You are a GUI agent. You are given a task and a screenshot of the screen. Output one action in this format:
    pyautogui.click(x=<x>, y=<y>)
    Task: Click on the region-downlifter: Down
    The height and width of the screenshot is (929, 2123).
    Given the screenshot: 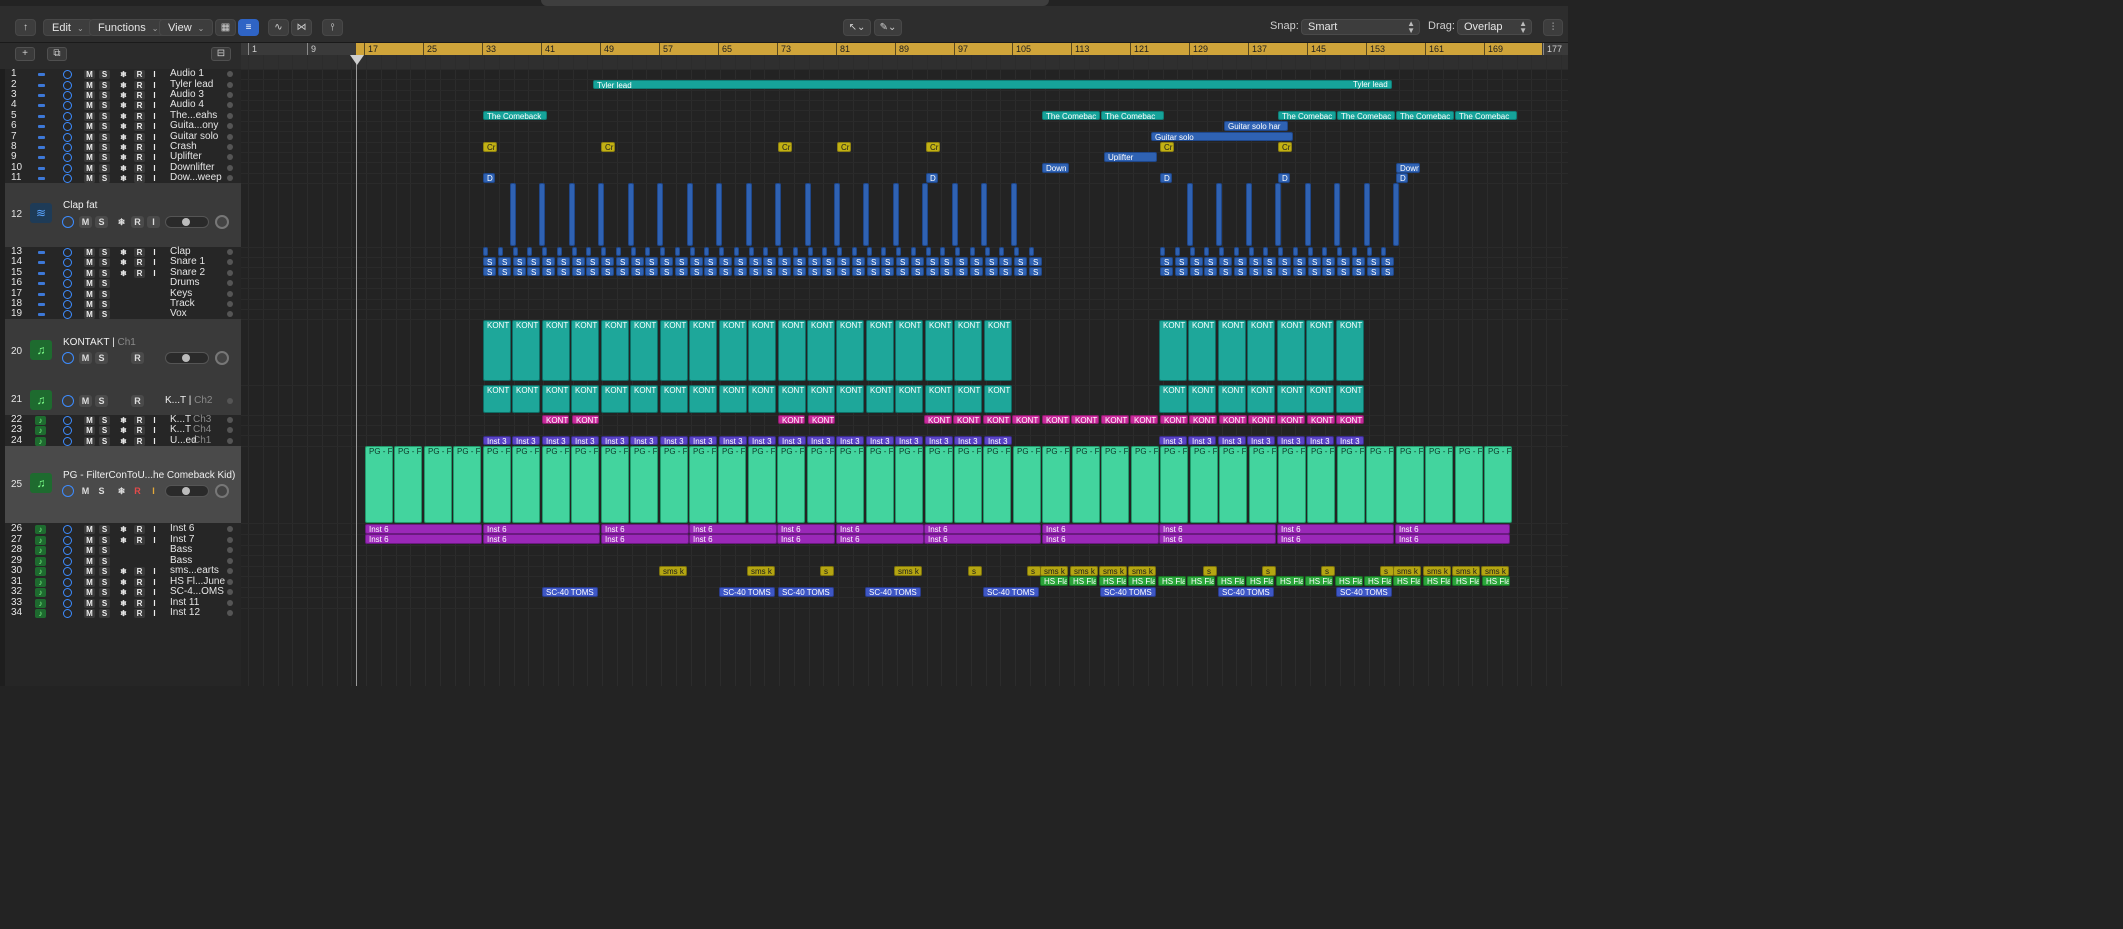 What is the action you would take?
    pyautogui.click(x=1408, y=168)
    